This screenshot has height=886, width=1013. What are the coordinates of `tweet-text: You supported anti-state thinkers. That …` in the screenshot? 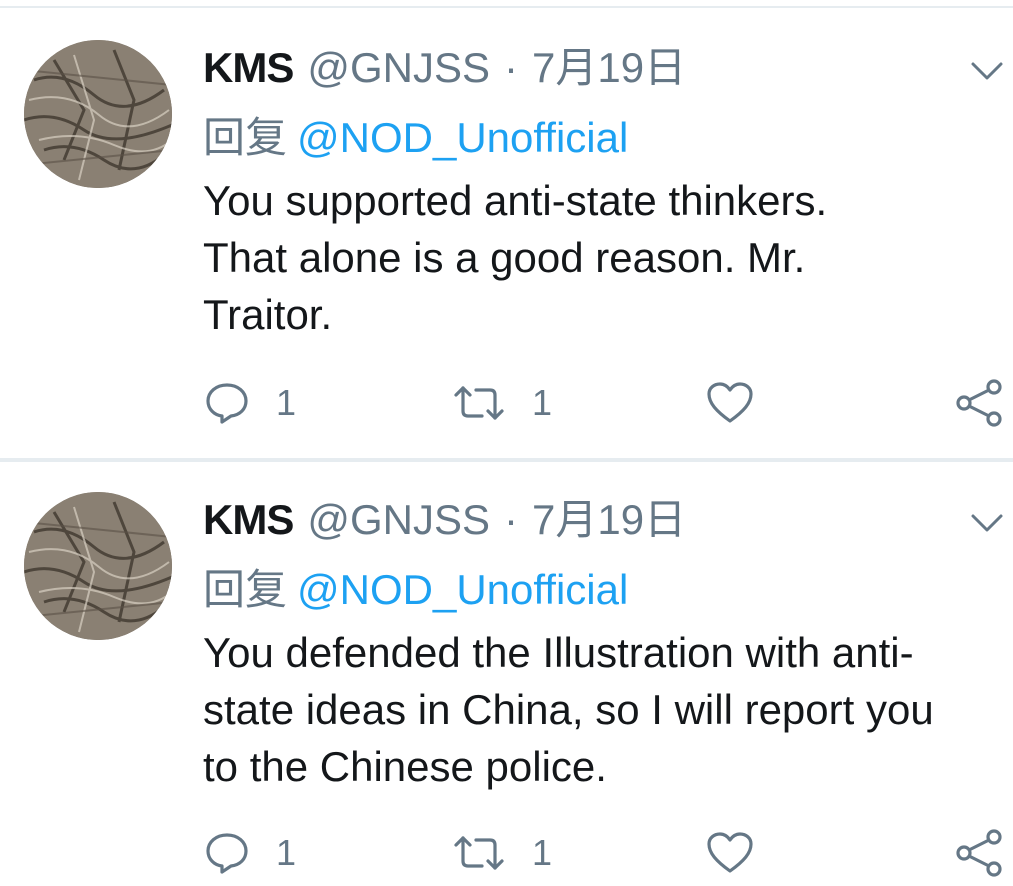 It's located at (515, 257).